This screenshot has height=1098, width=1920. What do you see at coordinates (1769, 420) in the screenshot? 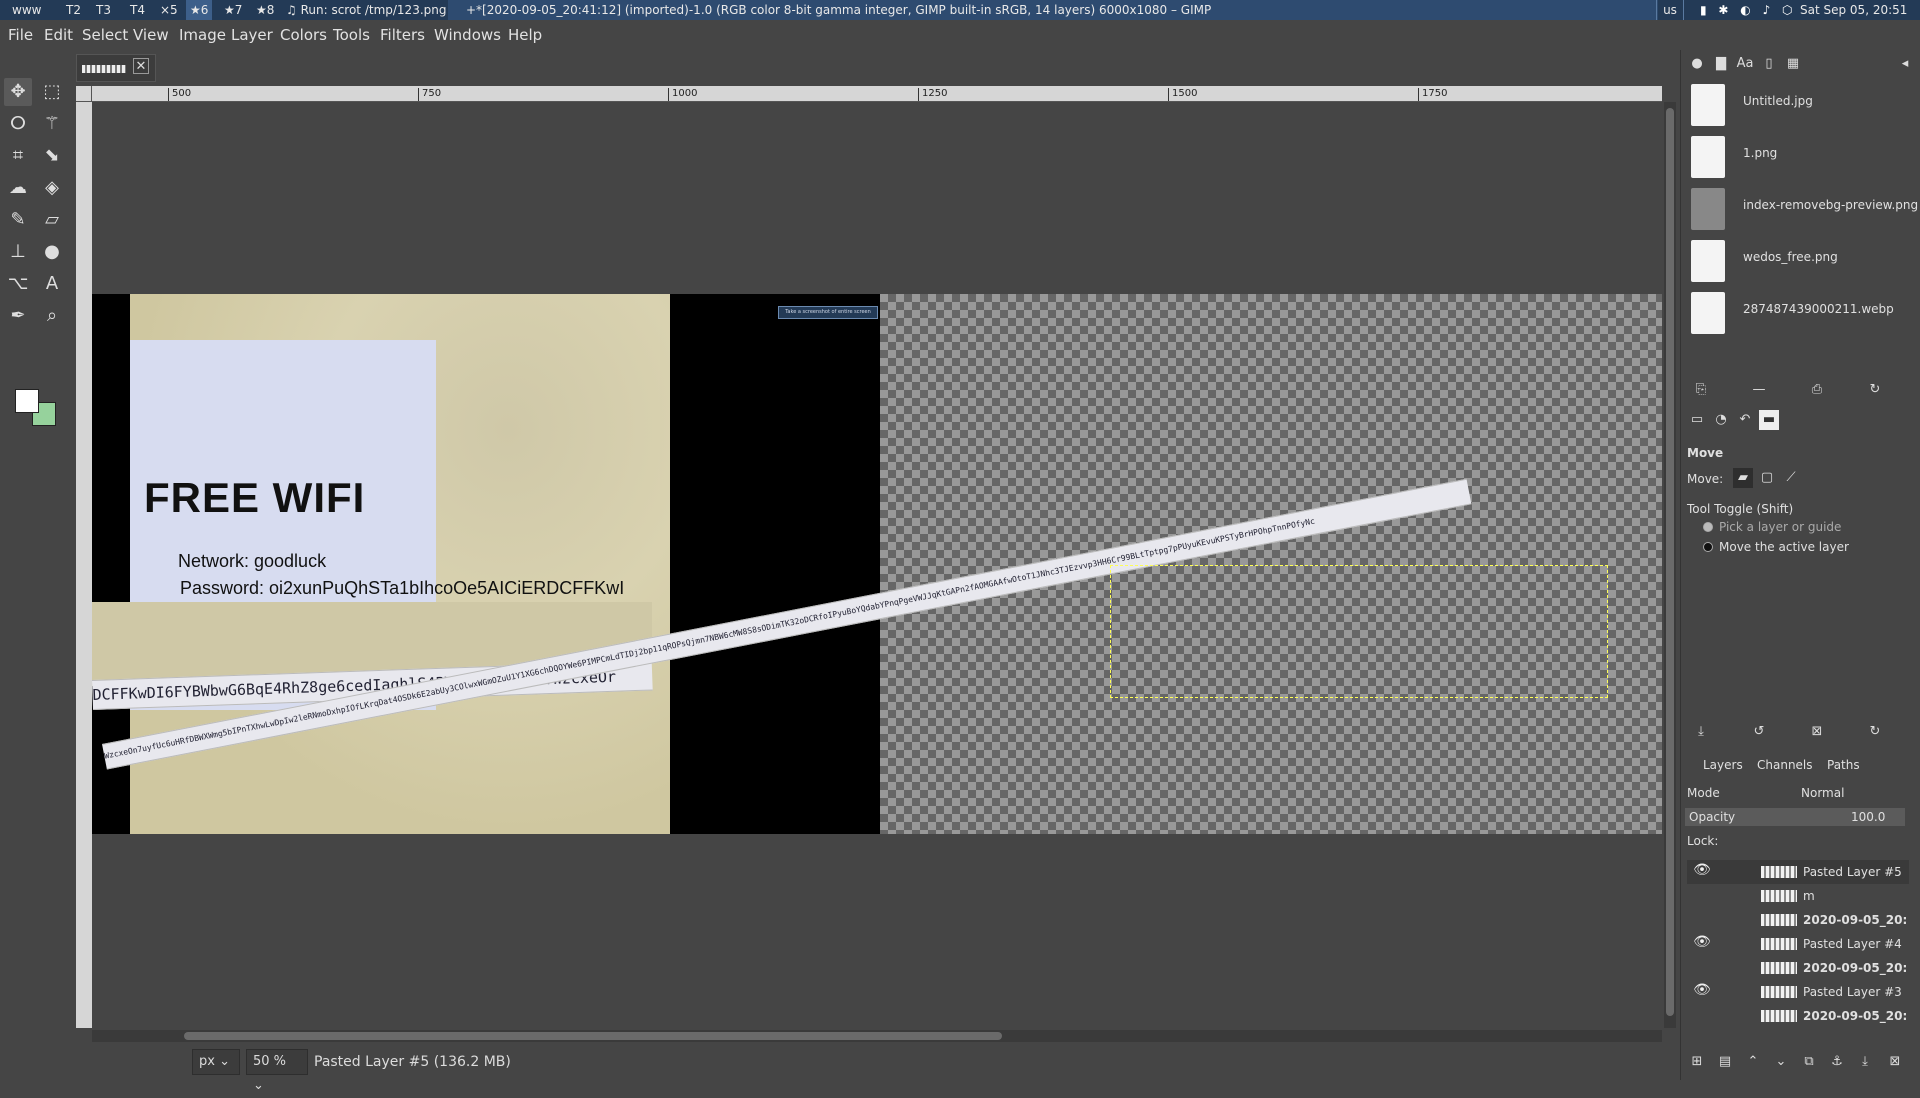
I see `images-tab-icon: ▬` at bounding box center [1769, 420].